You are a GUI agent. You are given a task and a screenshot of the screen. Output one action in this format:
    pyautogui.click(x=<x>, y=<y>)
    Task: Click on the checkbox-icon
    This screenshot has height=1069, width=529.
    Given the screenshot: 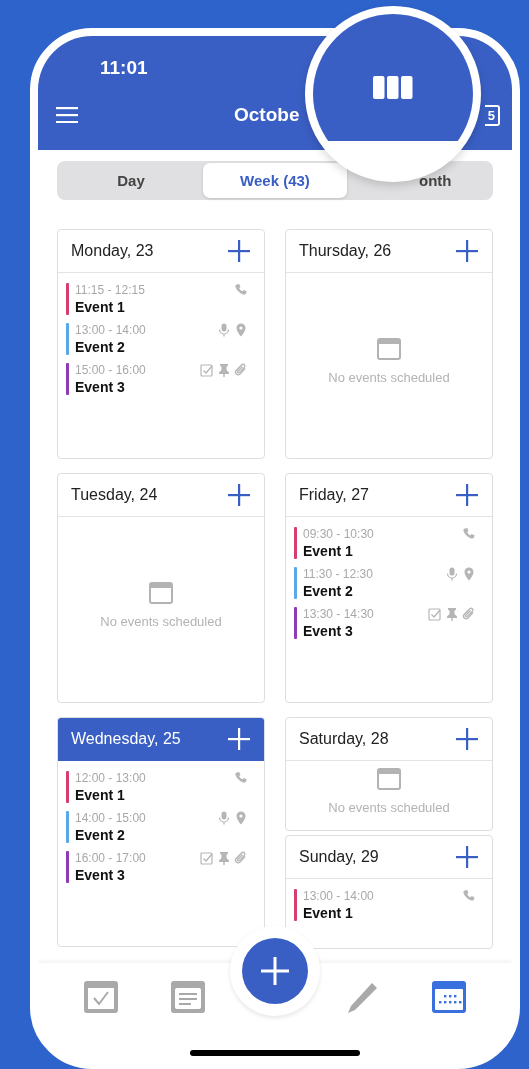 What is the action you would take?
    pyautogui.click(x=101, y=997)
    